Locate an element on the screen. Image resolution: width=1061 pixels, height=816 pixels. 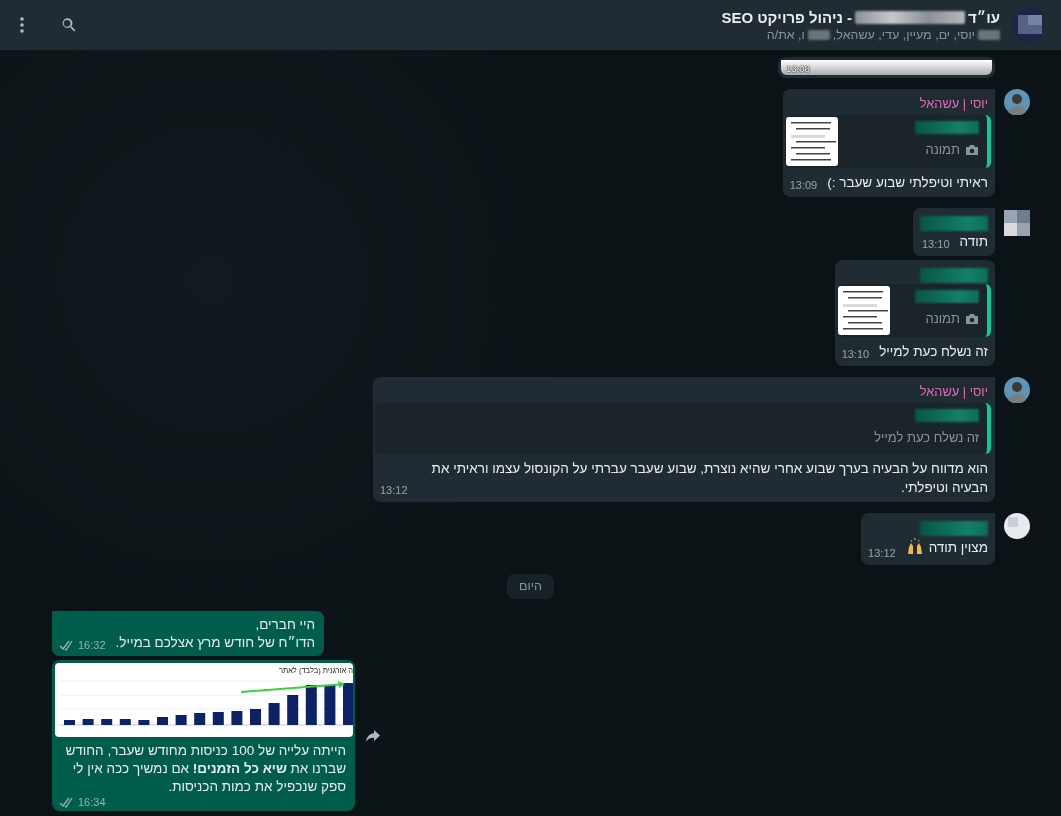
message-time: 16:32 is located at coordinates (82, 645).